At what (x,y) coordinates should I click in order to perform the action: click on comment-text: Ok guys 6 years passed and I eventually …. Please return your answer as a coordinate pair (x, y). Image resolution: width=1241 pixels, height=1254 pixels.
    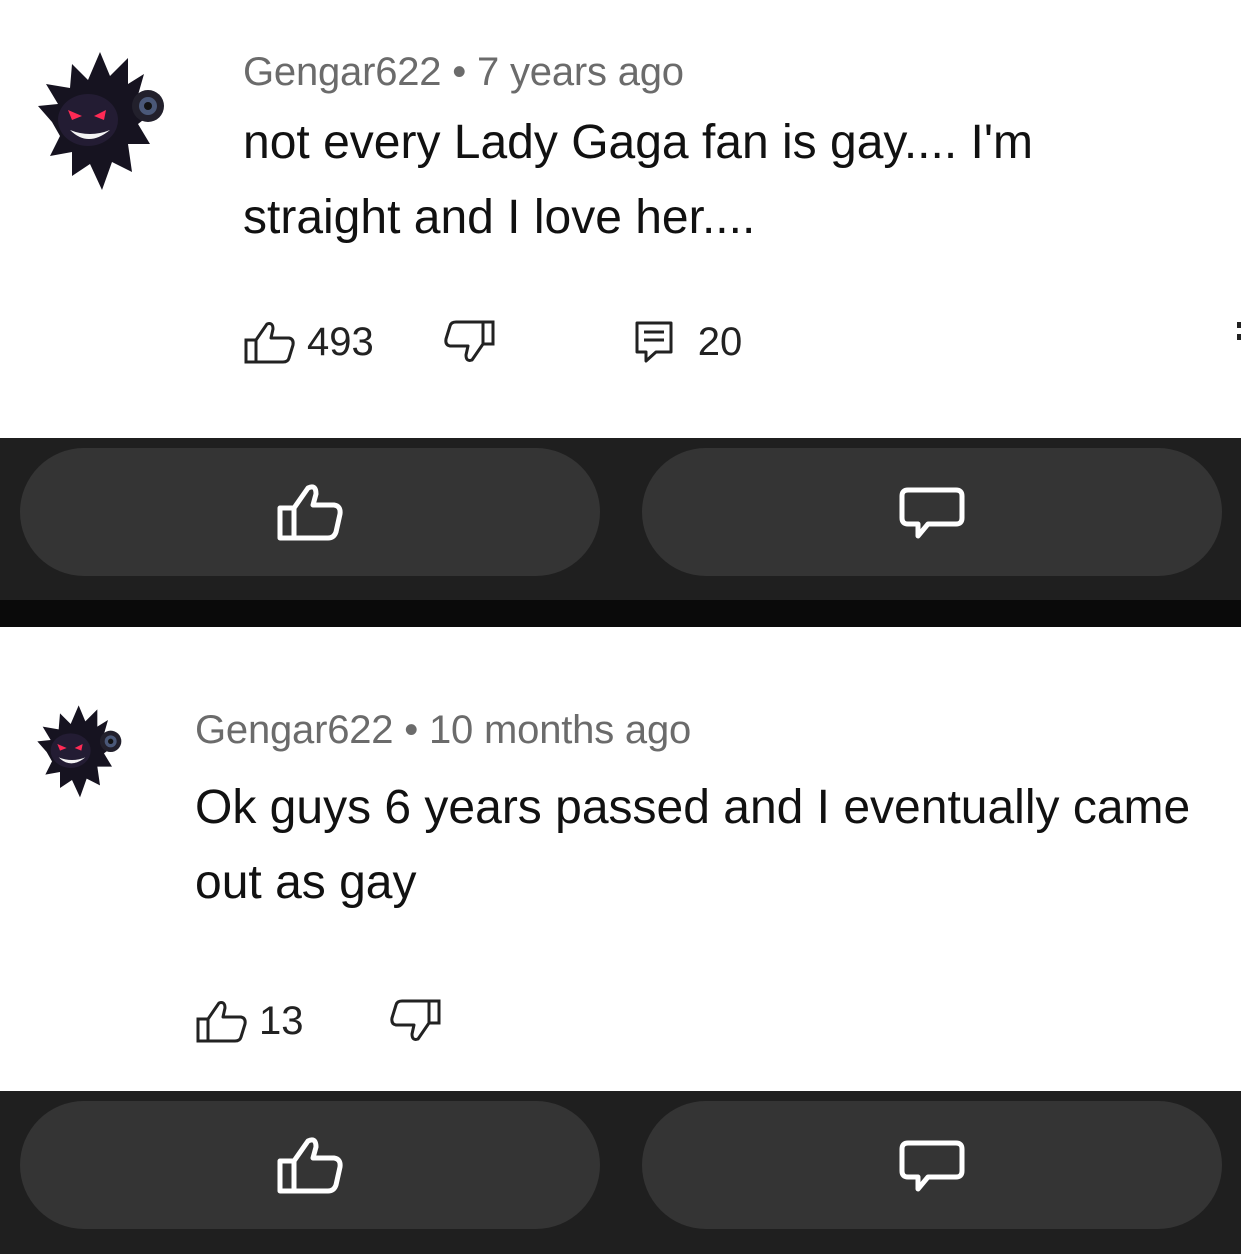
    Looking at the image, I should click on (693, 845).